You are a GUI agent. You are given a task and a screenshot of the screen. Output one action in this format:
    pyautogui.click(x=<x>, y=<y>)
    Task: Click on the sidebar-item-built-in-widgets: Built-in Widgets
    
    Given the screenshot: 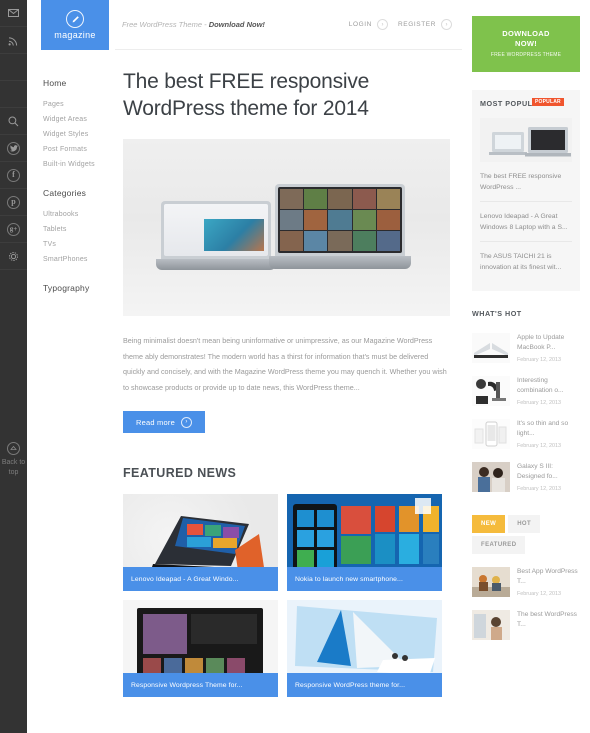 What is the action you would take?
    pyautogui.click(x=79, y=164)
    